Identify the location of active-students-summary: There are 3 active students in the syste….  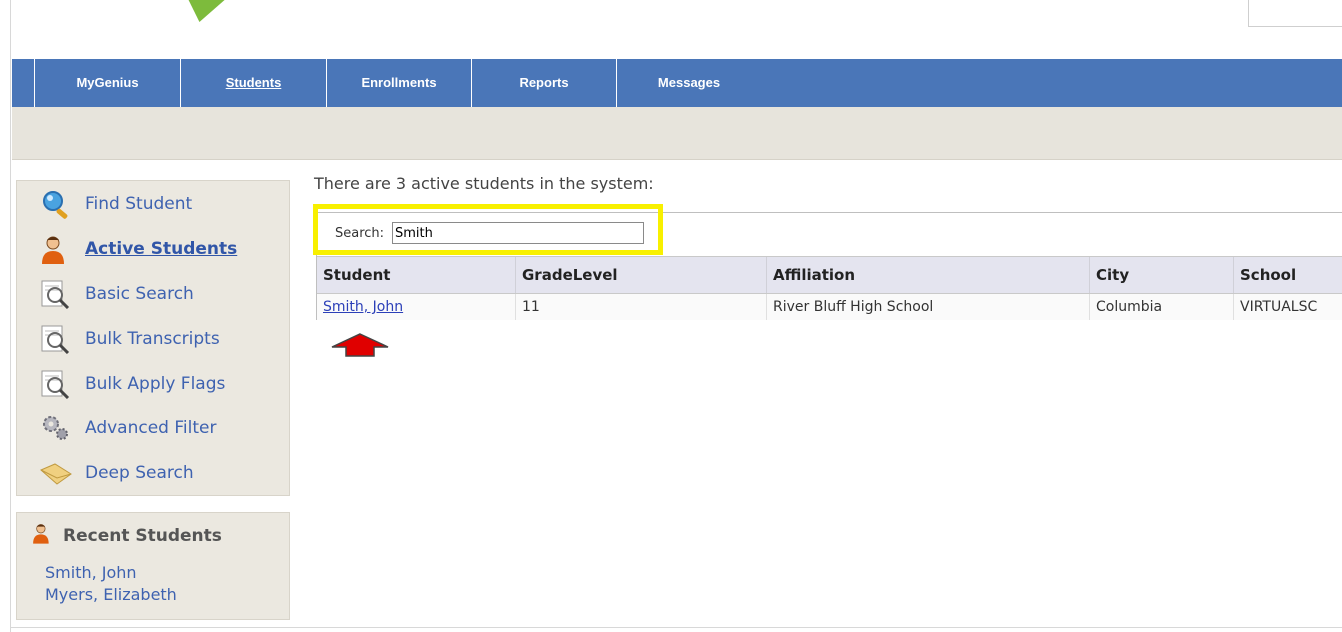
(484, 183).